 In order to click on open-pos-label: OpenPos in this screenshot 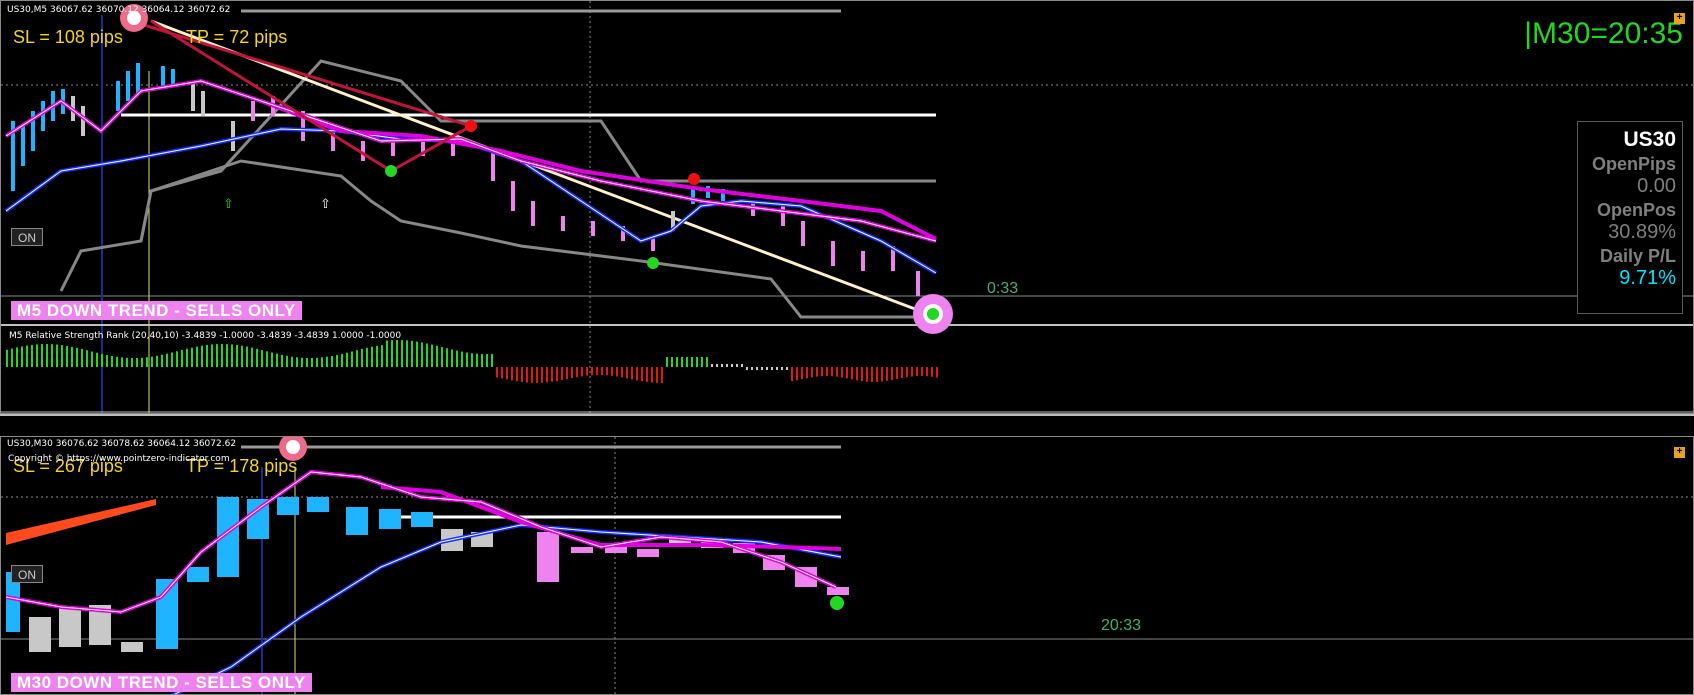, I will do `click(1636, 210)`.